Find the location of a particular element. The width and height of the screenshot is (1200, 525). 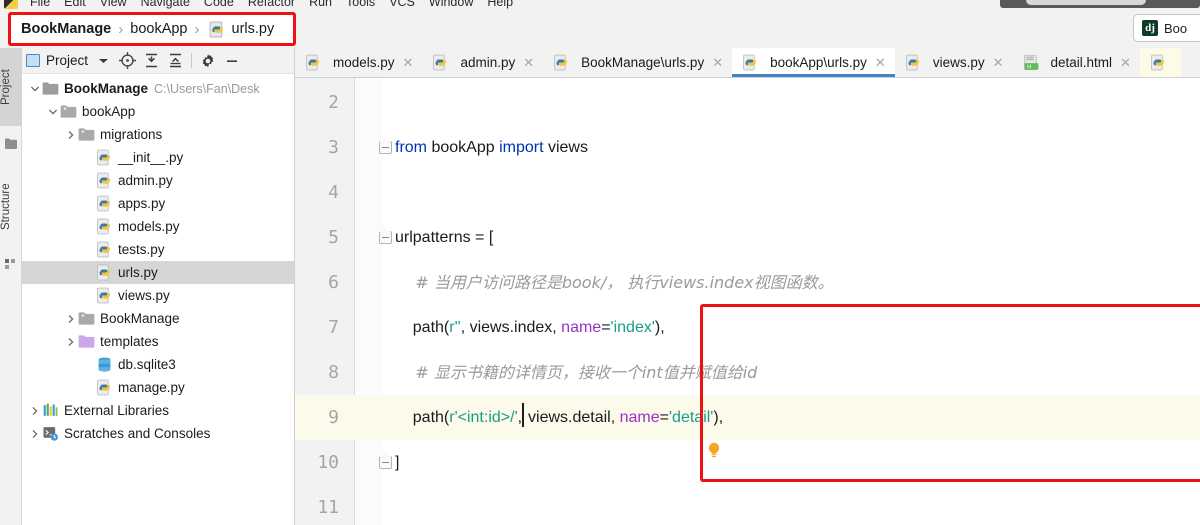

menu-item-edit: Edit is located at coordinates (75, 4).